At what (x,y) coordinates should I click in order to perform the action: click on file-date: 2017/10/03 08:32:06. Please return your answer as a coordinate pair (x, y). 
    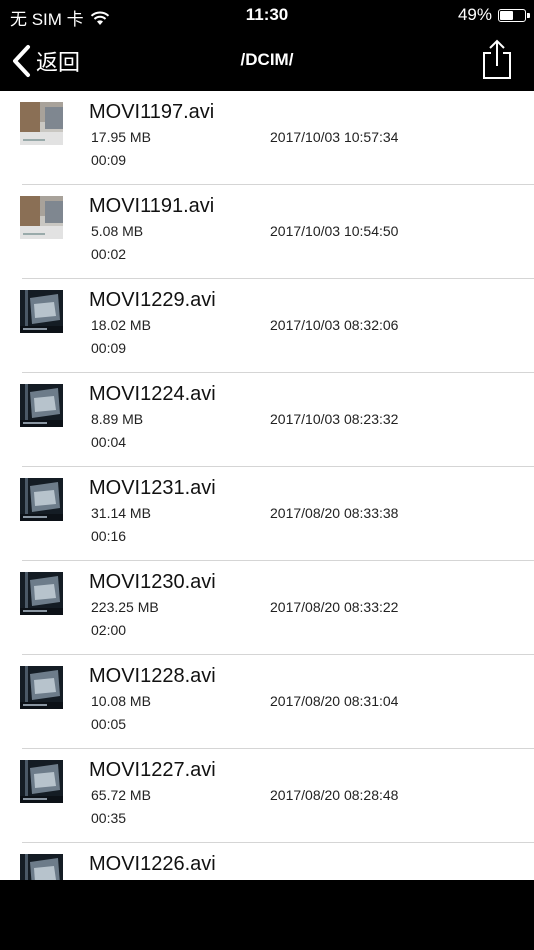
    Looking at the image, I should click on (334, 325).